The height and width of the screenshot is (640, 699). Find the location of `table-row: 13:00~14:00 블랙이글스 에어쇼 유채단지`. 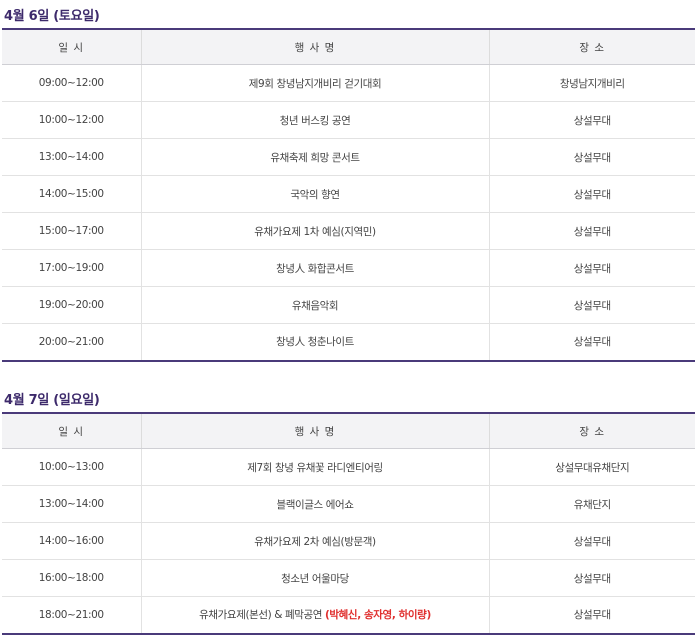

table-row: 13:00~14:00 블랙이글스 에어쇼 유채단지 is located at coordinates (348, 504).